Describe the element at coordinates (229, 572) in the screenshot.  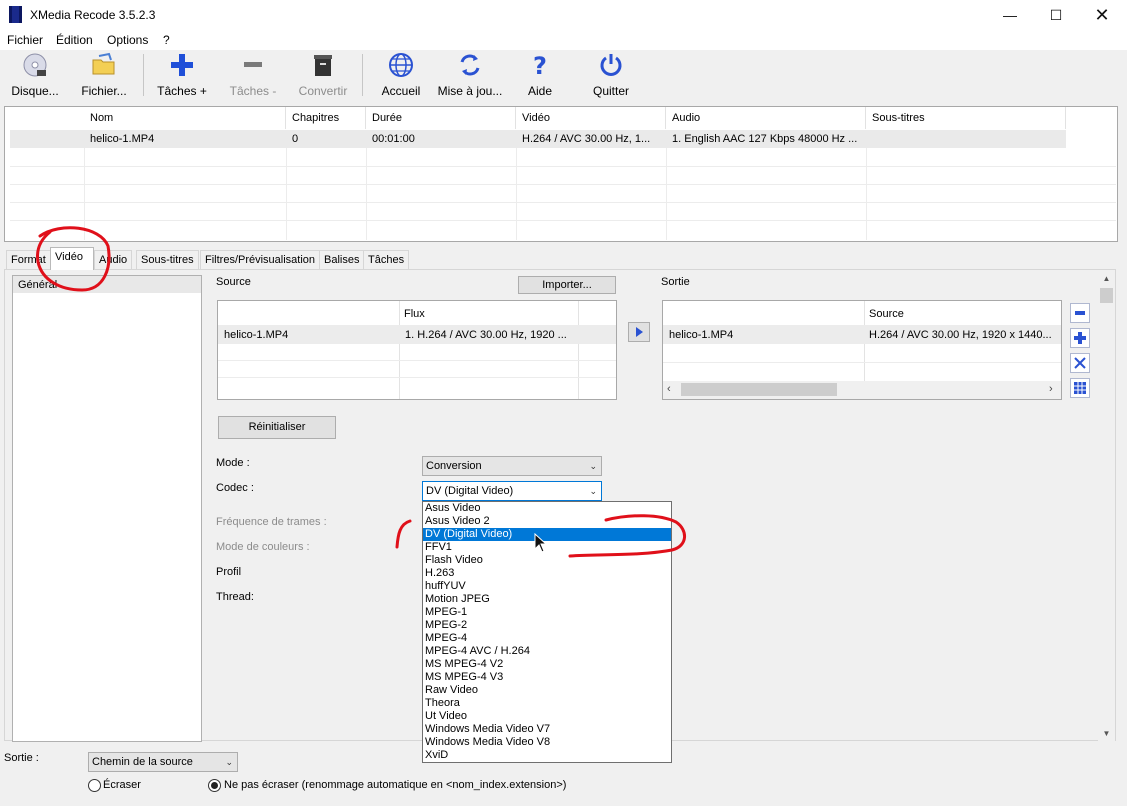
I see `profile-label: Profil` at that location.